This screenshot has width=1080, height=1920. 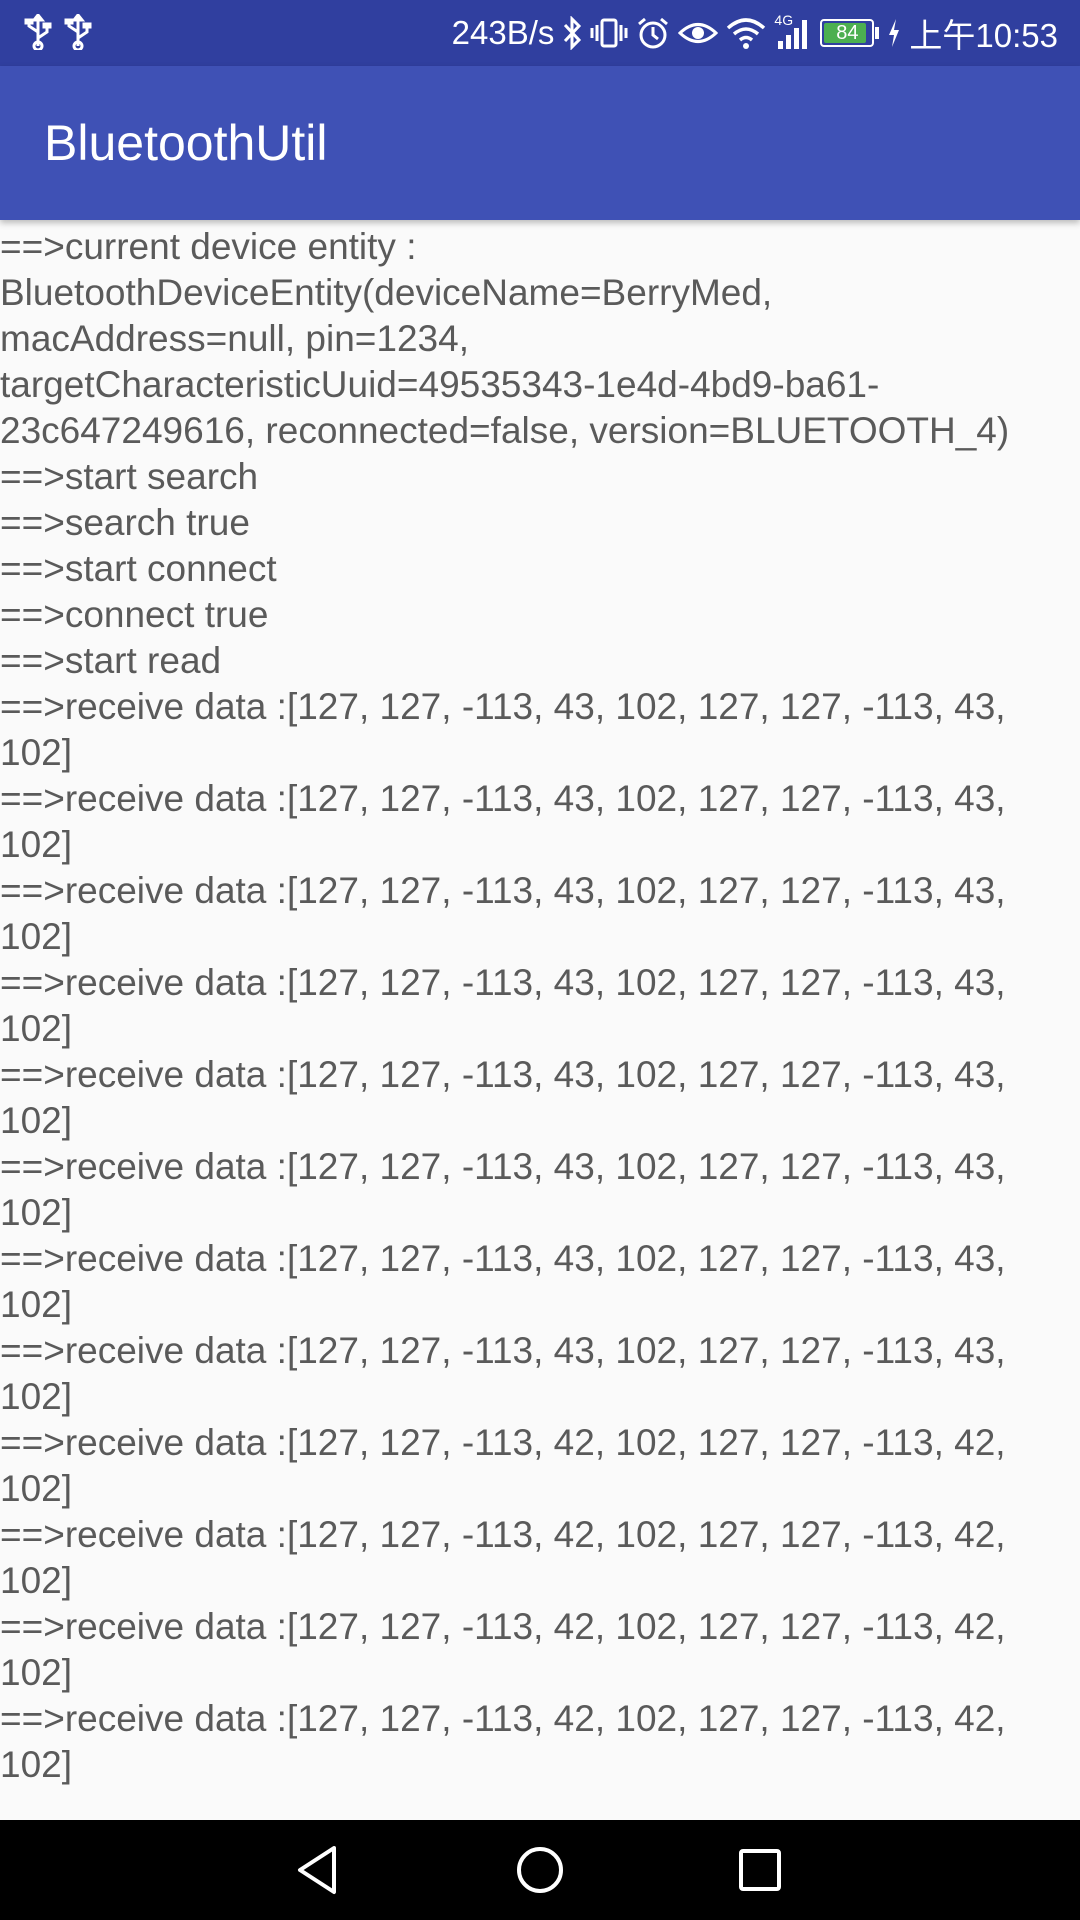 What do you see at coordinates (760, 1870) in the screenshot?
I see `recents-icon` at bounding box center [760, 1870].